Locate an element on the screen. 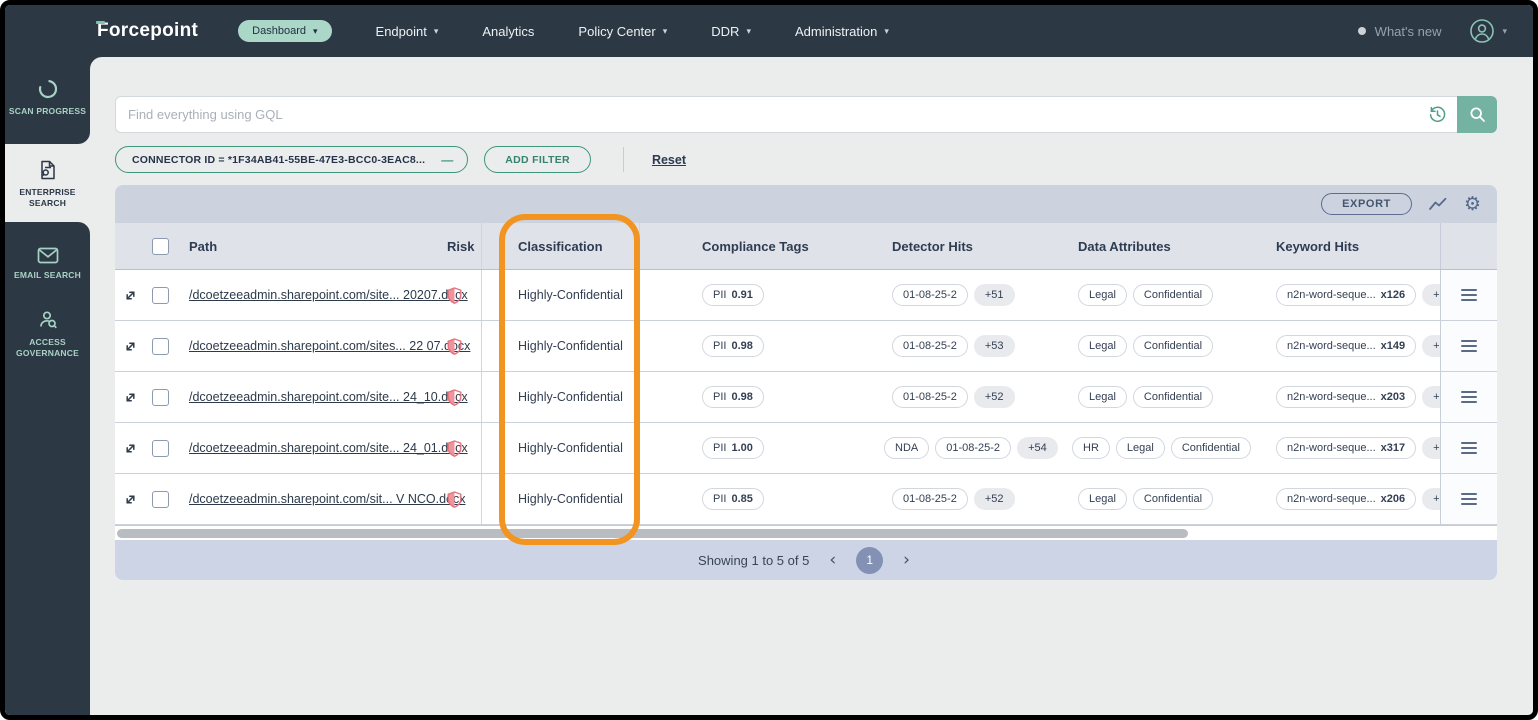 This screenshot has width=1538, height=720. sidebar-item-label: ENTERPRISE SEARCH is located at coordinates (47, 198).